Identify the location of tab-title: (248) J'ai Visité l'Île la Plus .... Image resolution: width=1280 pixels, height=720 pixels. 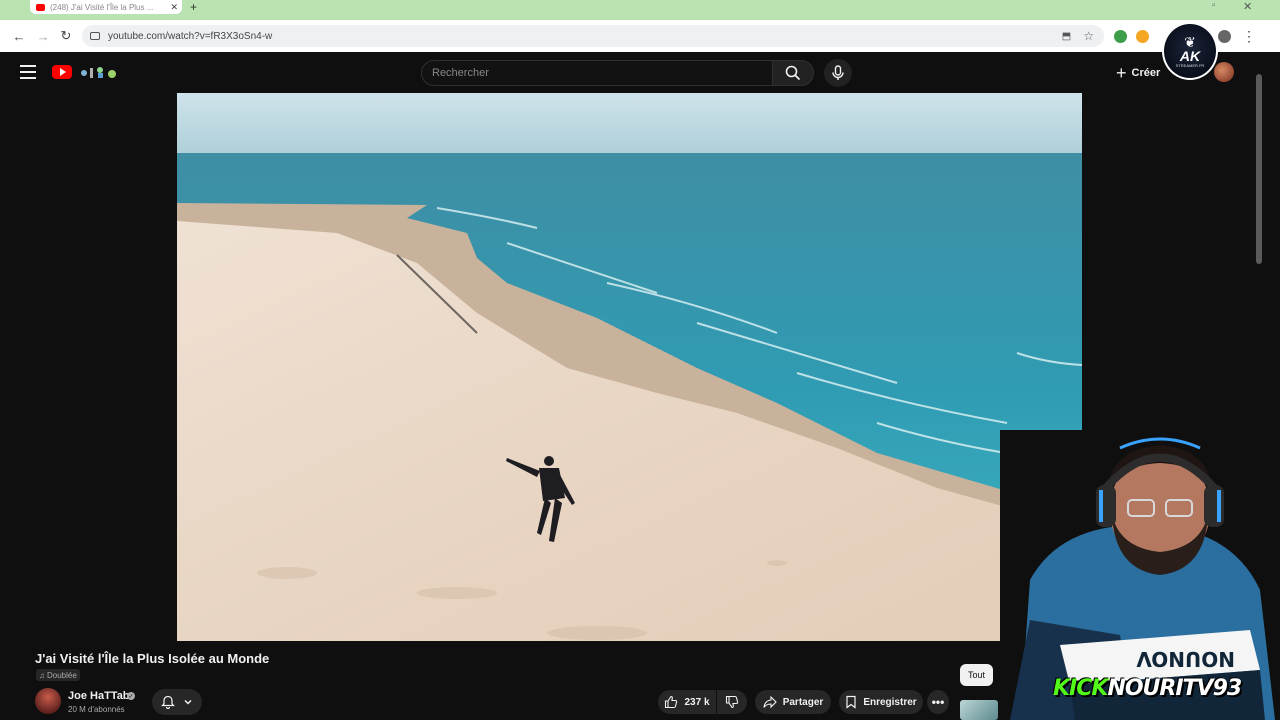
(102, 7).